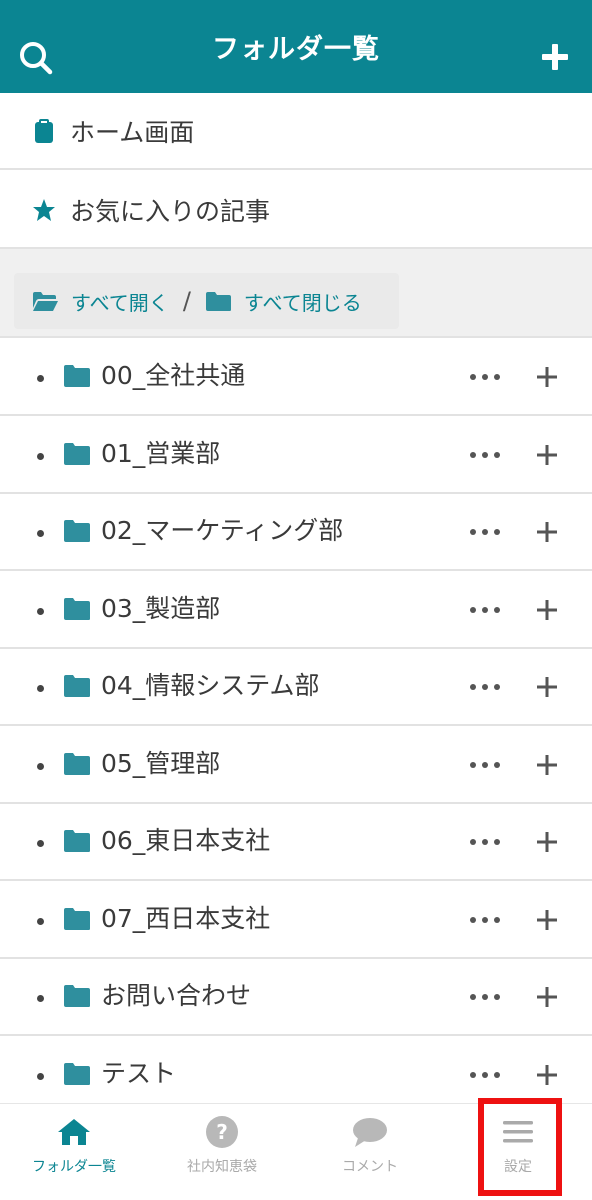 This screenshot has width=592, height=1200. I want to click on folder-row: お問い合わせ, so click(296, 997).